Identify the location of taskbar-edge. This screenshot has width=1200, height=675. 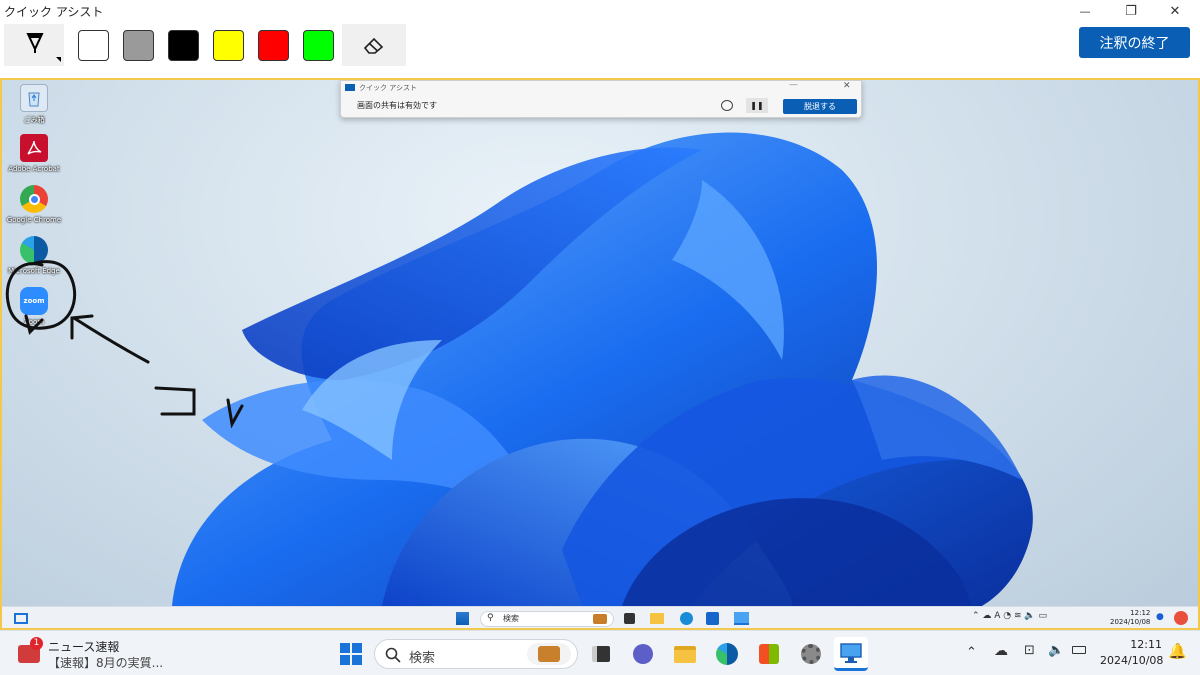
(727, 654).